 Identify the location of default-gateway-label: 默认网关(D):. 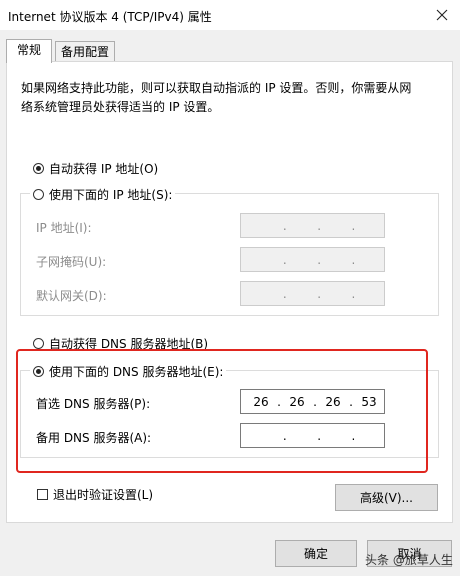
(71, 296).